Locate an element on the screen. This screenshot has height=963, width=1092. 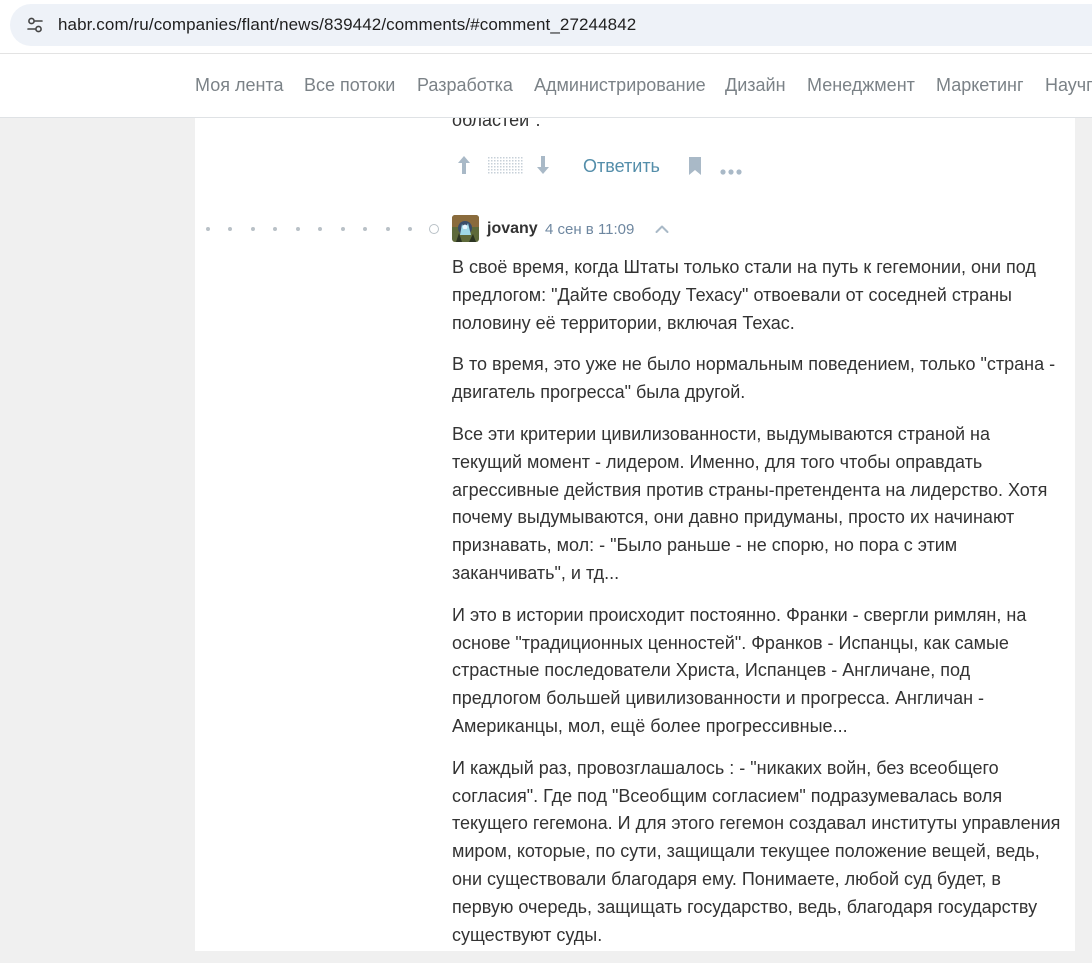
more-dots-icon is located at coordinates (731, 172).